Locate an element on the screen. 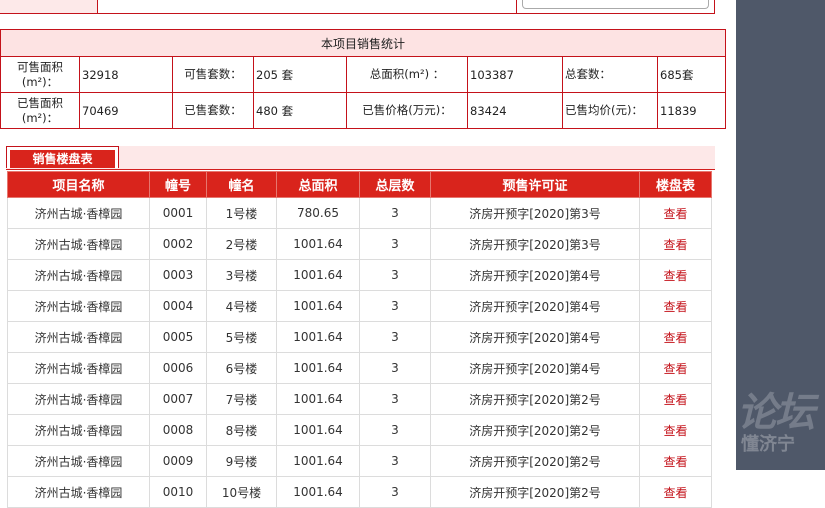  table-row: 济州古城·香樟园 0008 8号楼 1001.64 3 济房开预字[2020]第2号 查看 is located at coordinates (359, 430).